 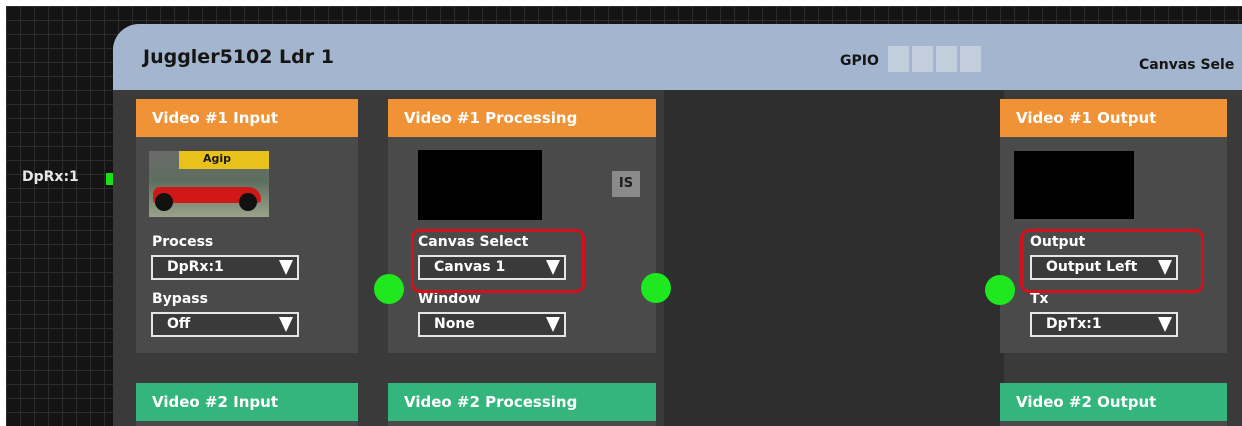 What do you see at coordinates (492, 324) in the screenshot?
I see `window-select: None` at bounding box center [492, 324].